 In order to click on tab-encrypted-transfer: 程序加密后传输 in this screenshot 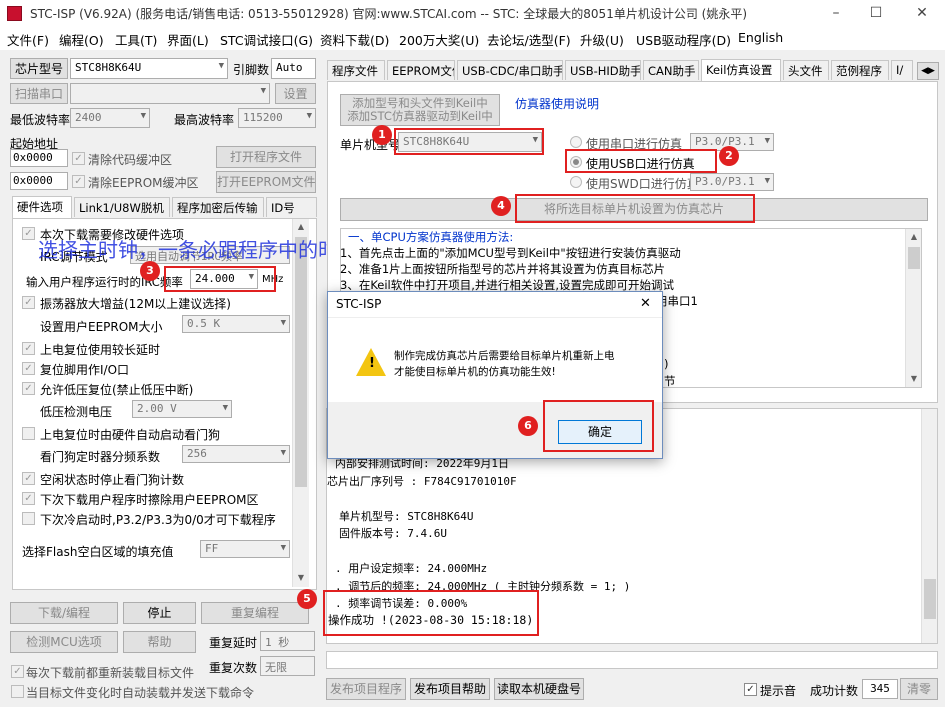, I will do `click(218, 207)`.